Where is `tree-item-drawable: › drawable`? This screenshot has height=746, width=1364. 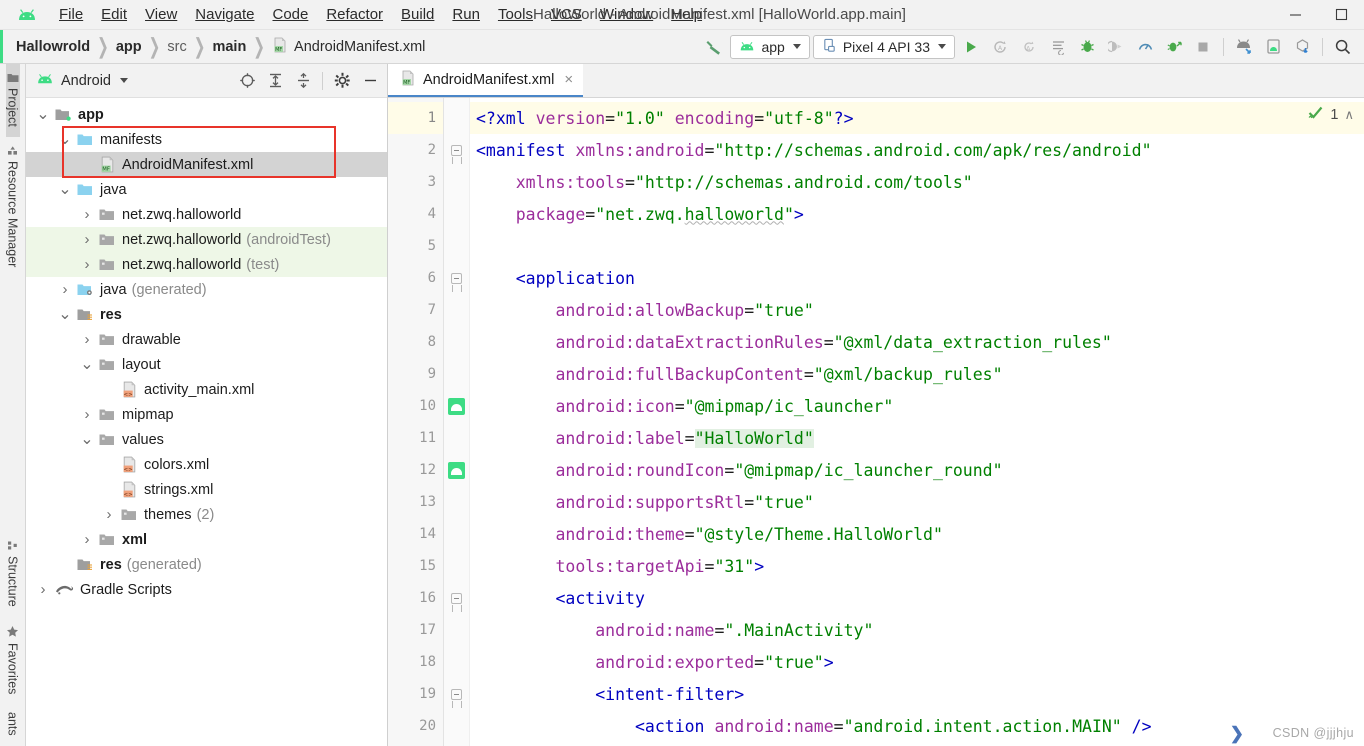
tree-item-drawable: › drawable is located at coordinates (206, 339).